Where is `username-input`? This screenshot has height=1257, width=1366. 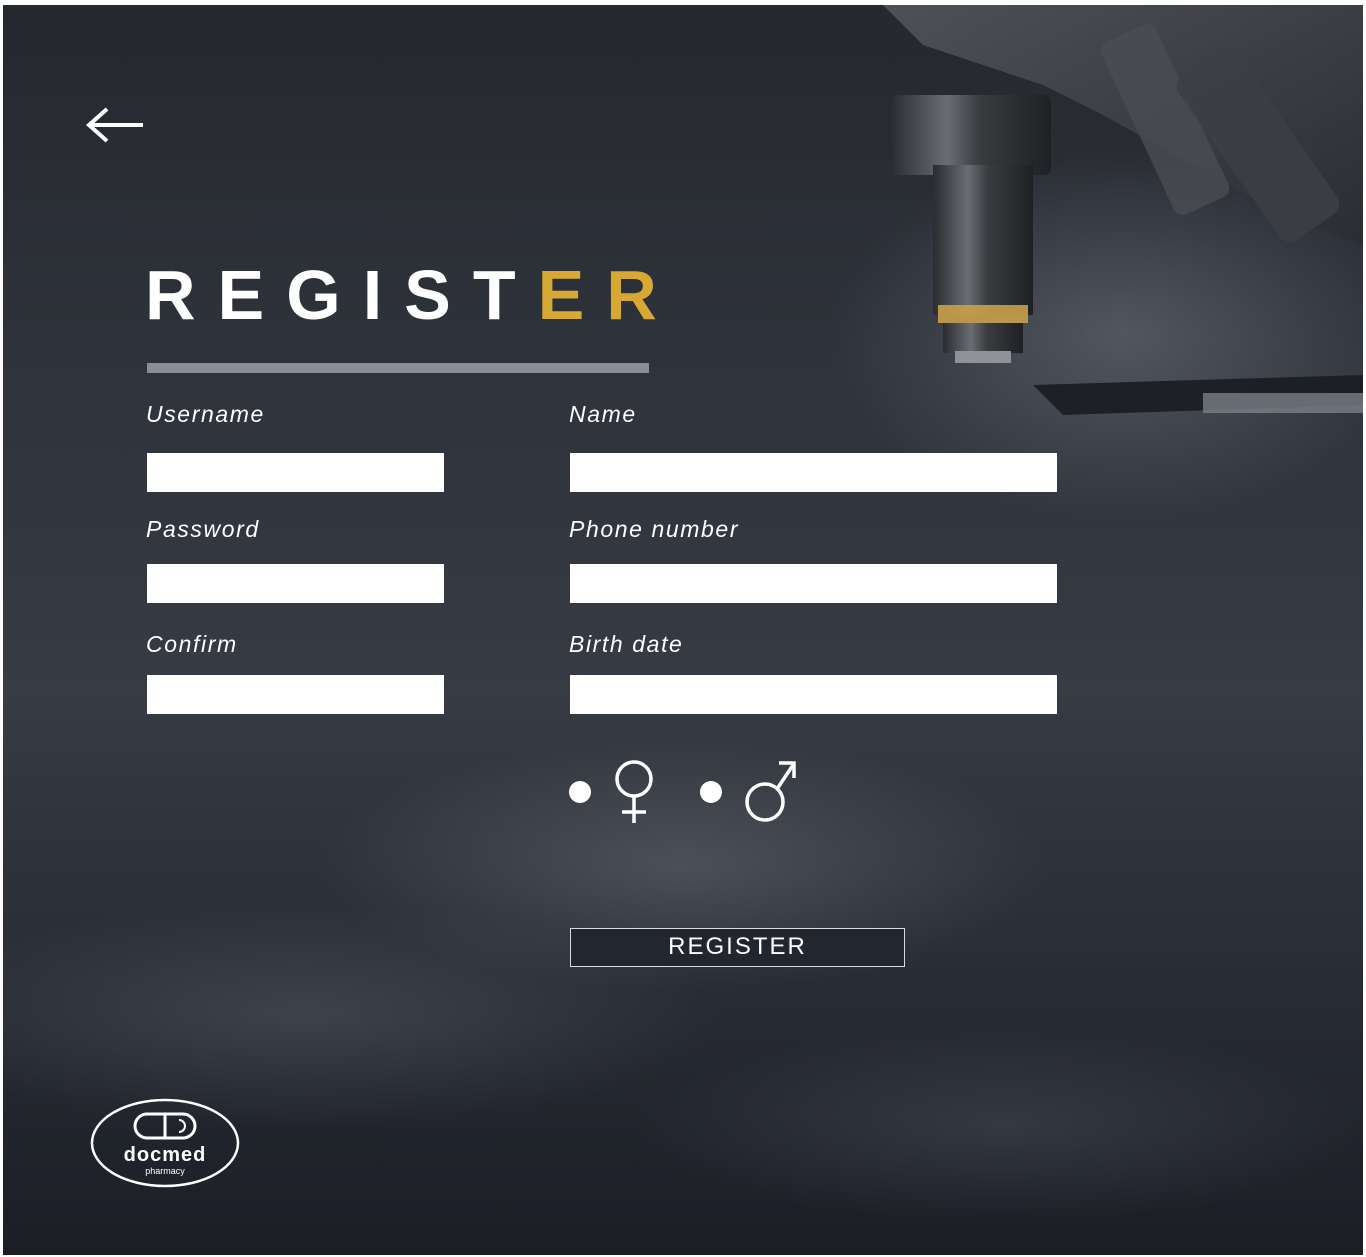 username-input is located at coordinates (295, 472).